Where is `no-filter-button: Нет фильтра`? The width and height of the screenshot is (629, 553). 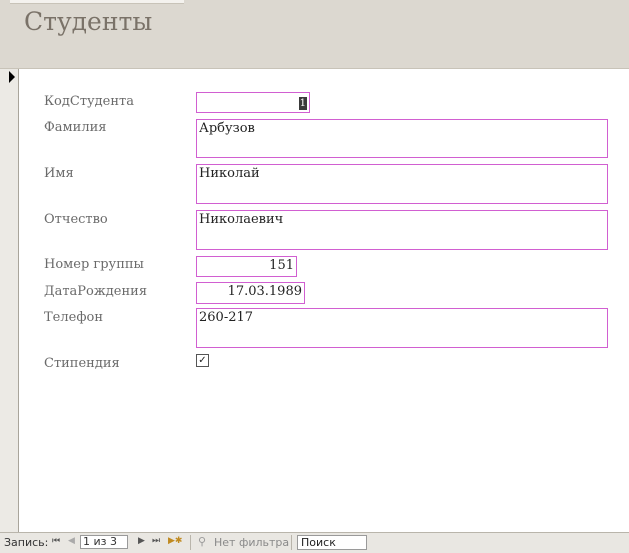
no-filter-button: Нет фильтра is located at coordinates (251, 542).